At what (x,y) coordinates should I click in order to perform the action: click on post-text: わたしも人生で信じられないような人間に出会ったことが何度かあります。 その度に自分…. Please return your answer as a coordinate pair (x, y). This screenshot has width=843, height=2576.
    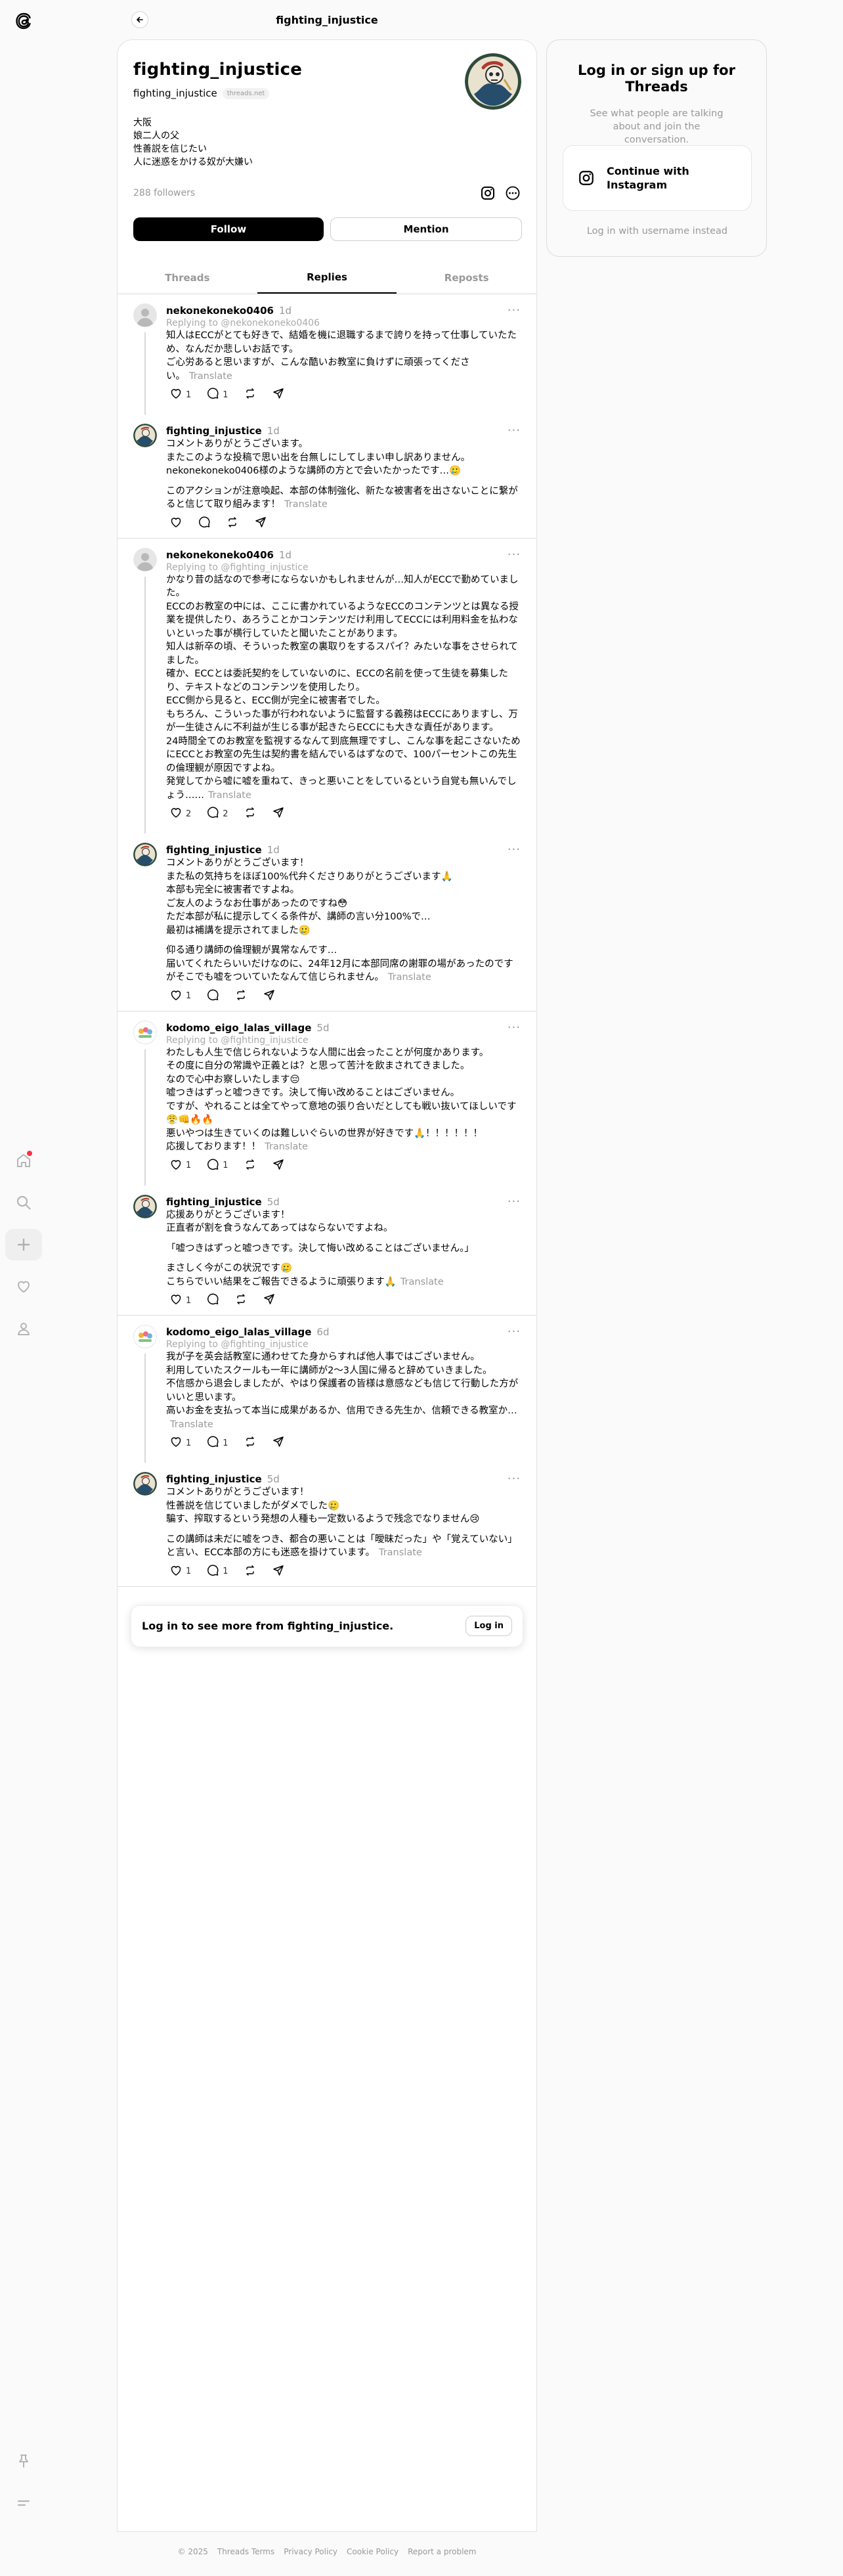
    Looking at the image, I should click on (343, 1100).